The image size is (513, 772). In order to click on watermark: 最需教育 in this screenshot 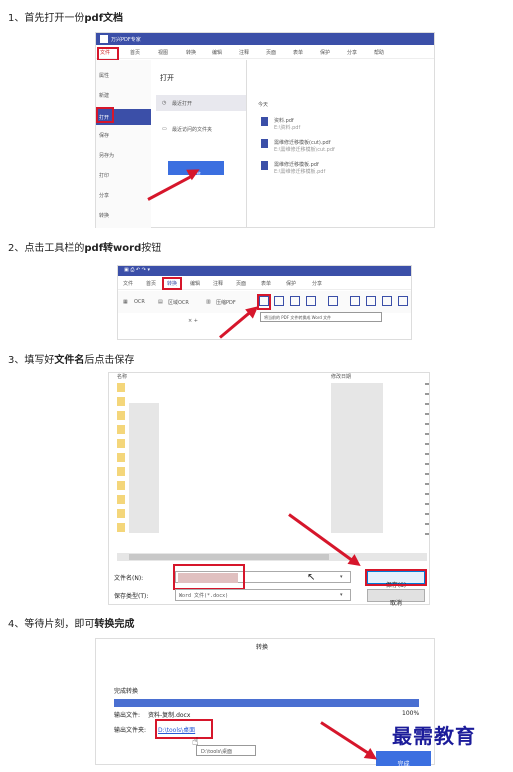, I will do `click(434, 736)`.